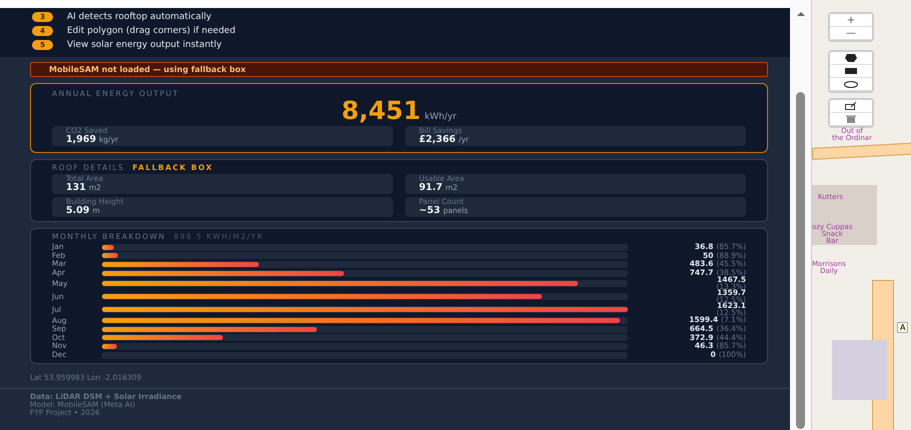 The width and height of the screenshot is (911, 430). I want to click on trash-icon, so click(851, 119).